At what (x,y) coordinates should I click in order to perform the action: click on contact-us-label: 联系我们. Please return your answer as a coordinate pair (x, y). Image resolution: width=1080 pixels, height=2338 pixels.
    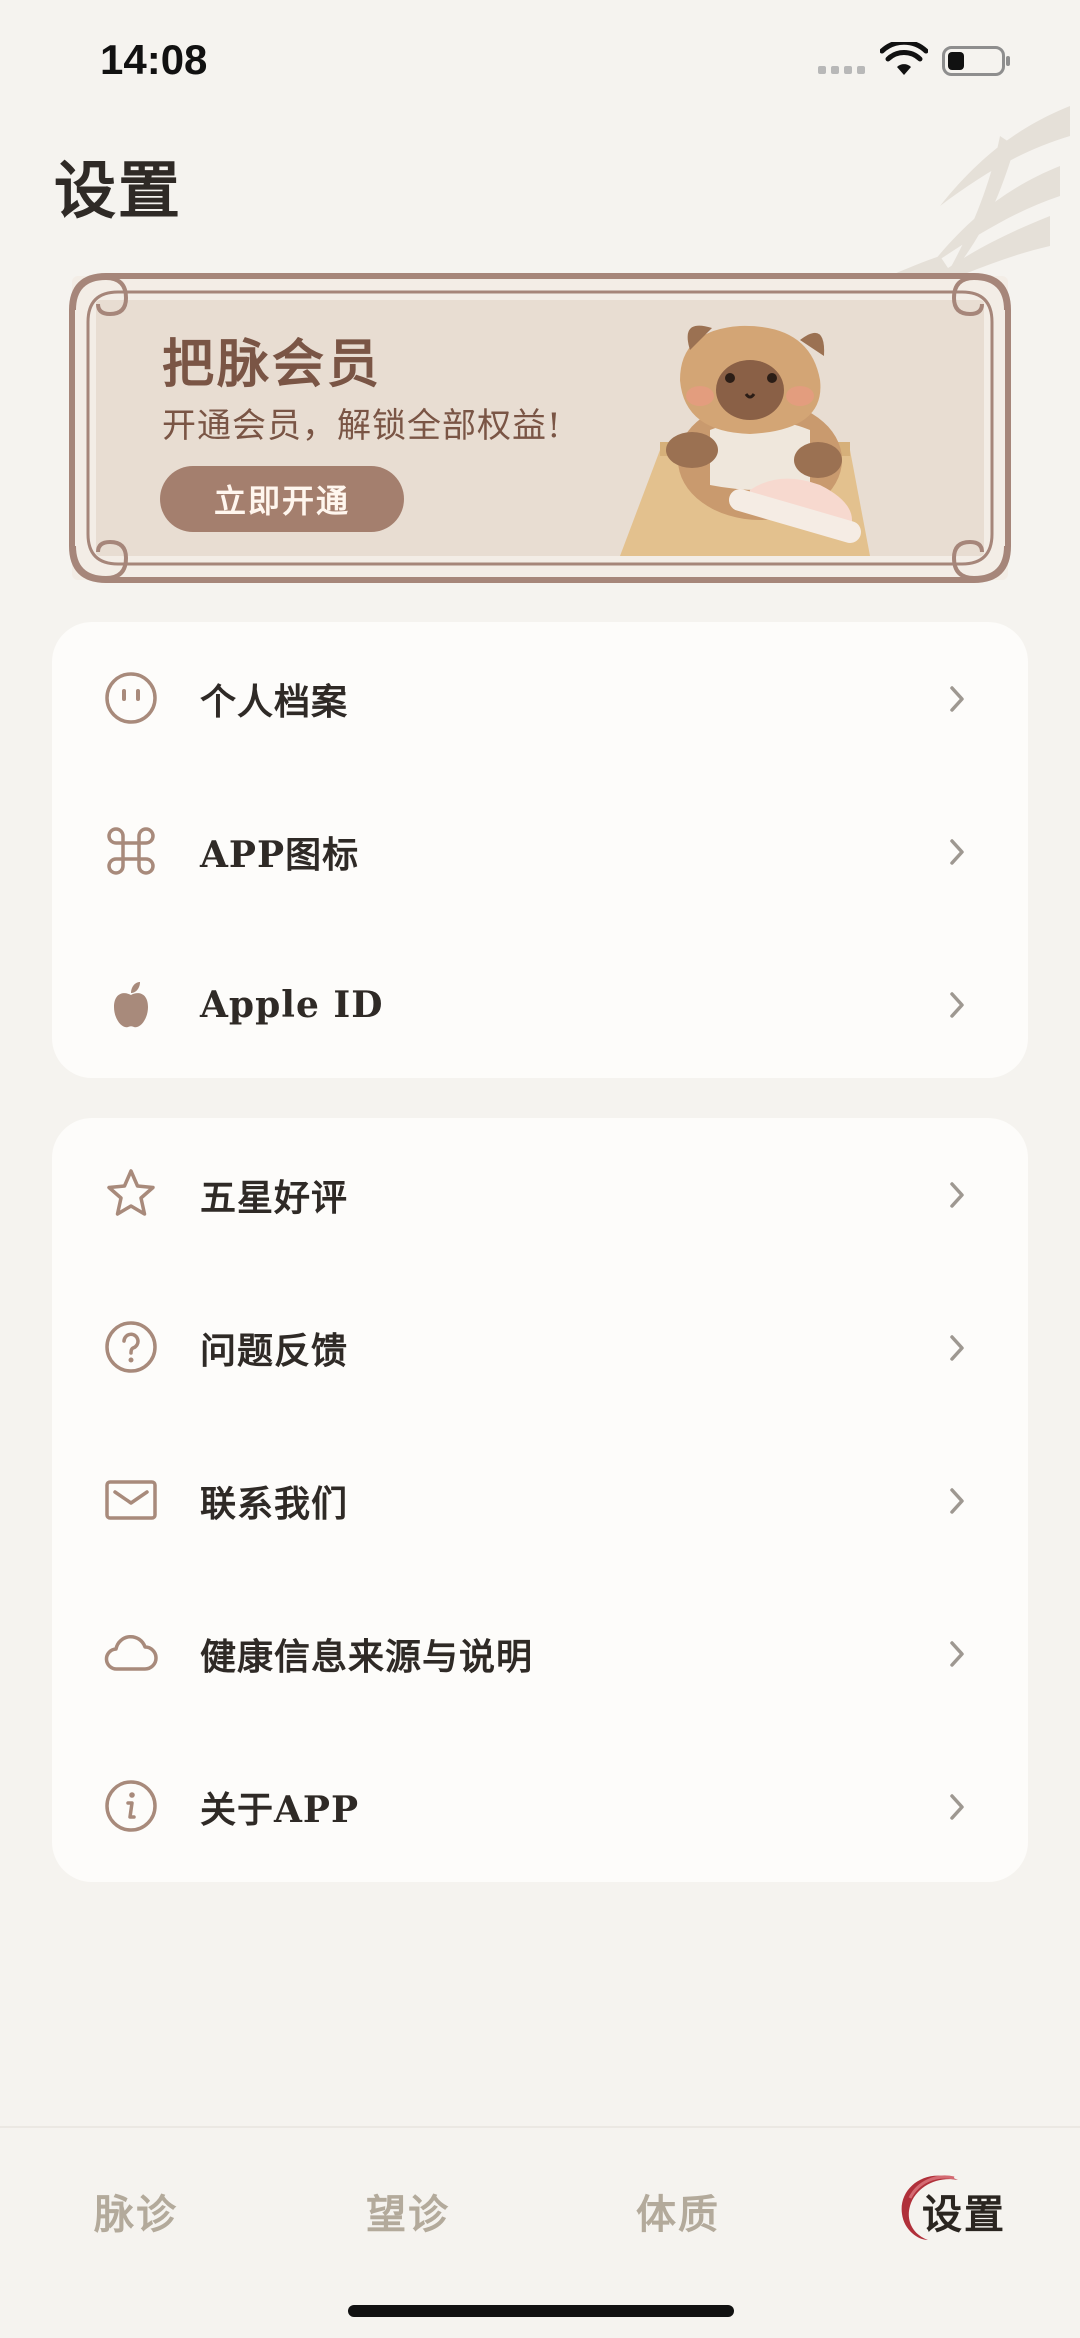
    Looking at the image, I should click on (274, 1503).